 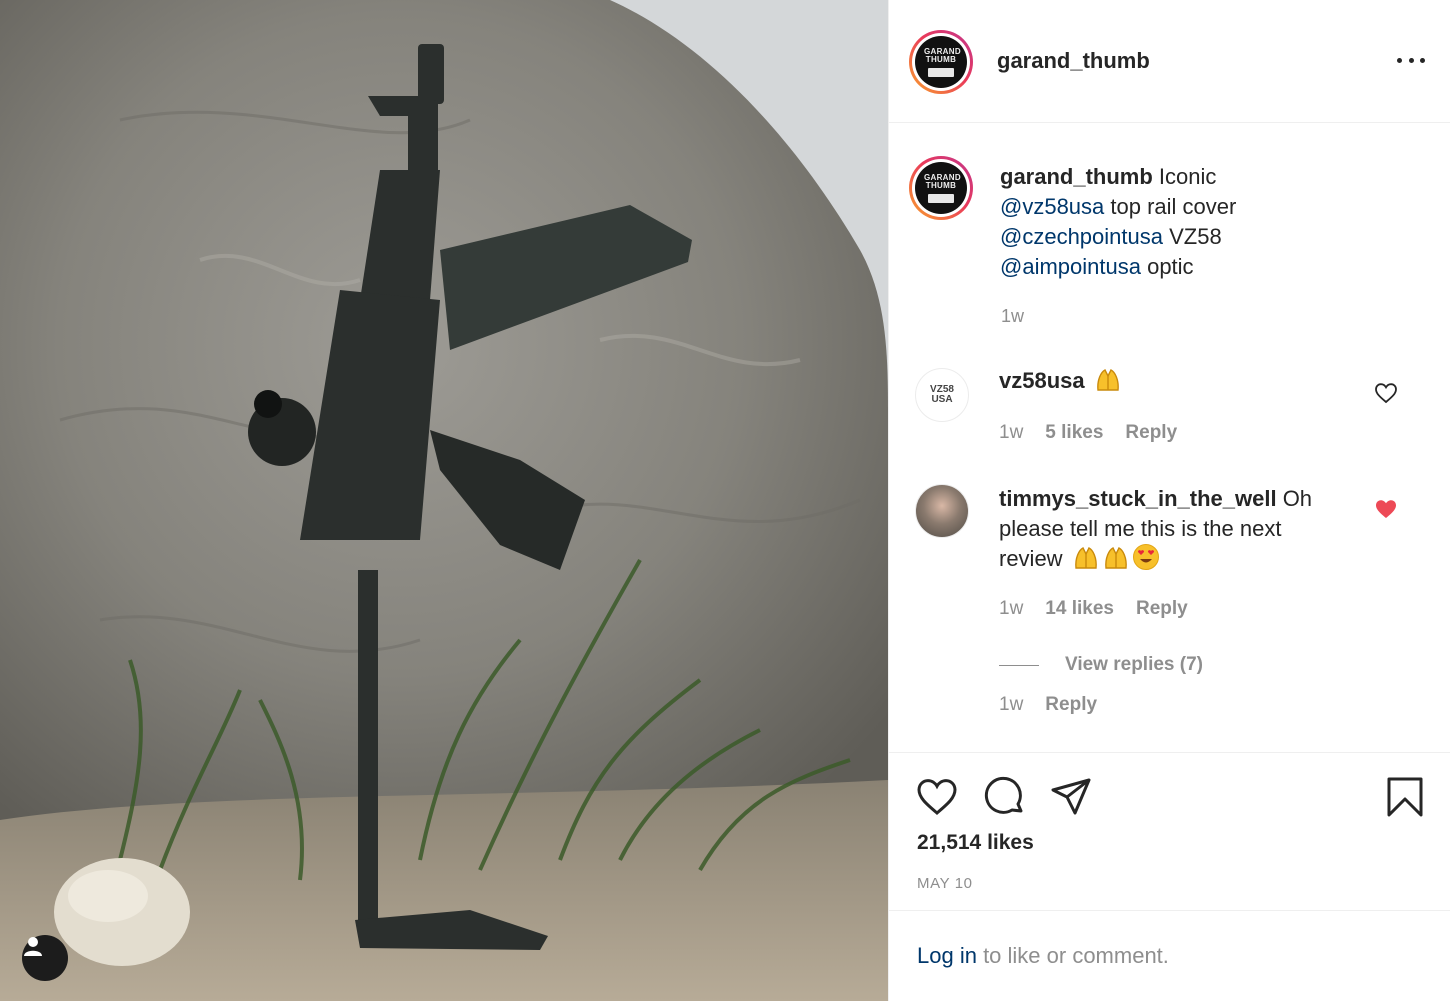 I want to click on share-icon, so click(x=1071, y=797).